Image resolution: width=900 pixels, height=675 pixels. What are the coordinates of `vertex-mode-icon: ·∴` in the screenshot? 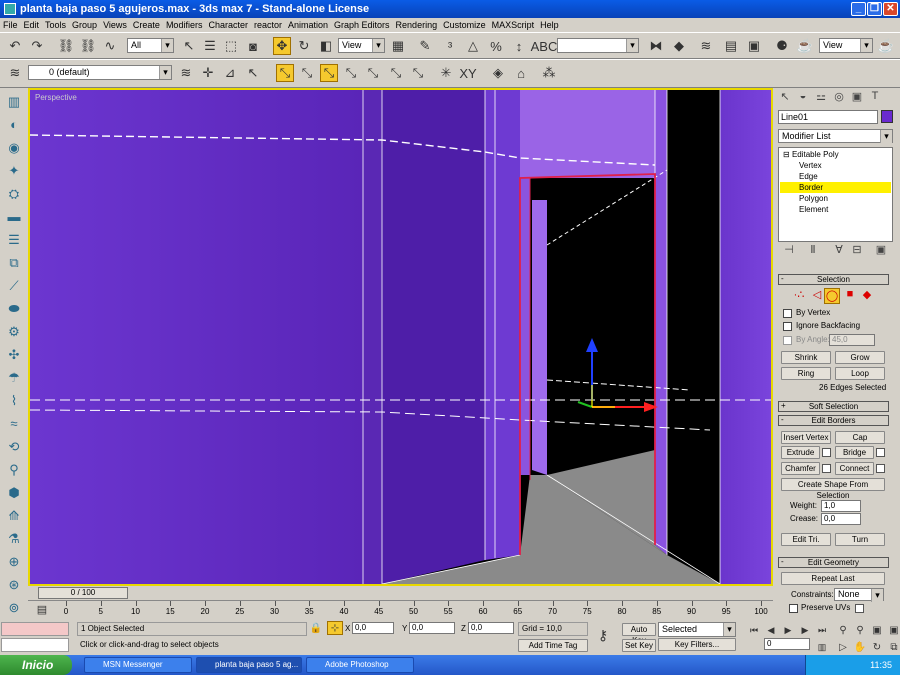 It's located at (799, 296).